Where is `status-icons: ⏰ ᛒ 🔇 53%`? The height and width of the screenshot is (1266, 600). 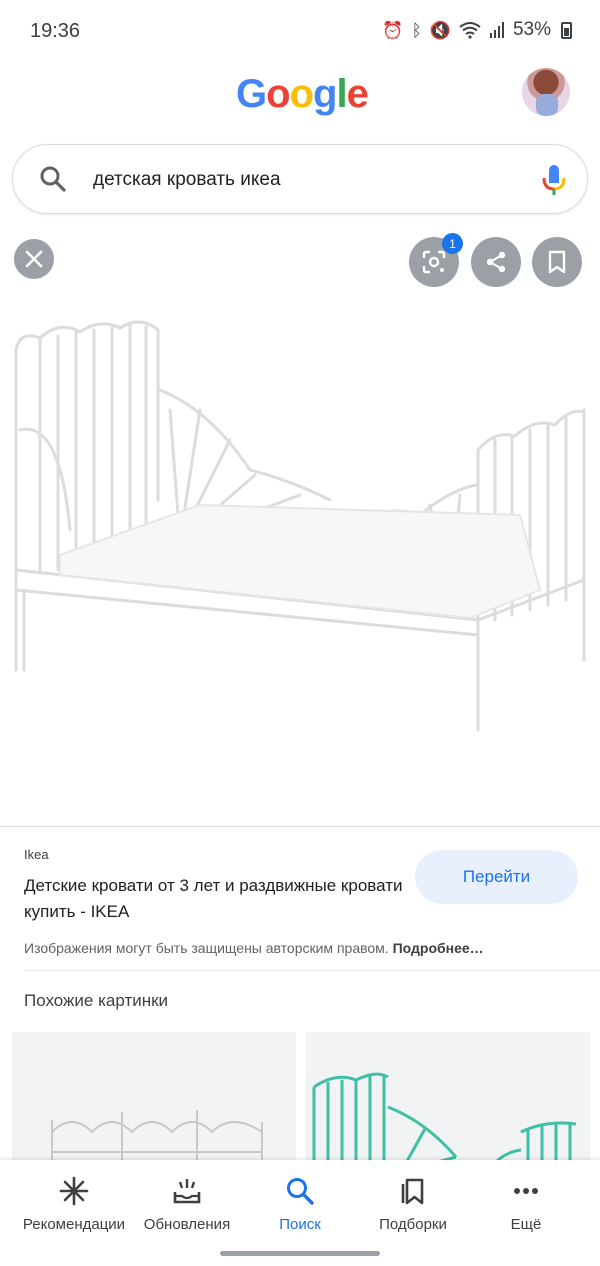 status-icons: ⏰ ᛒ 🔇 53% is located at coordinates (477, 30).